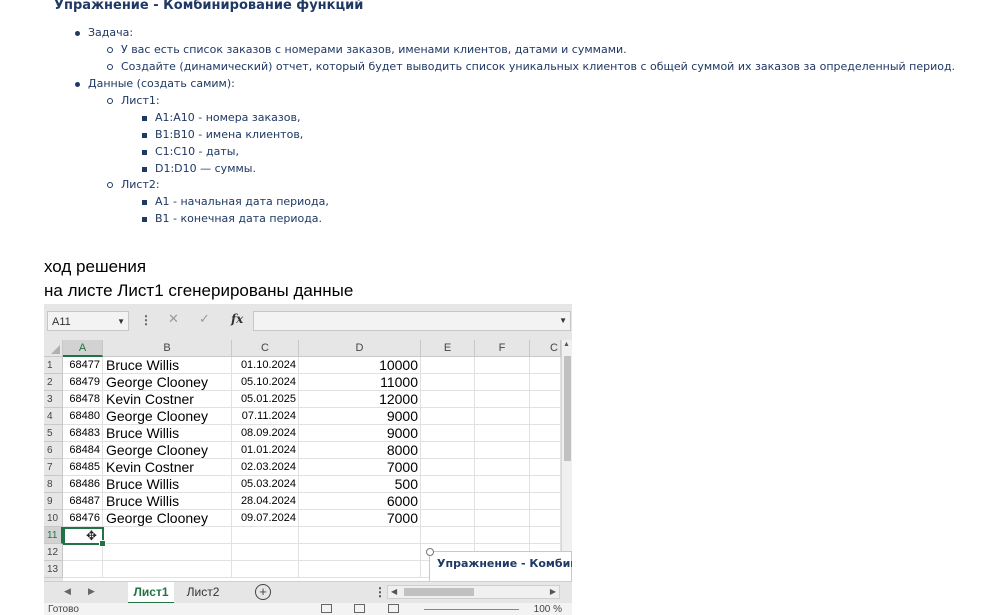 This screenshot has height=615, width=985. What do you see at coordinates (360, 382) in the screenshot?
I see `table-cell: 11000` at bounding box center [360, 382].